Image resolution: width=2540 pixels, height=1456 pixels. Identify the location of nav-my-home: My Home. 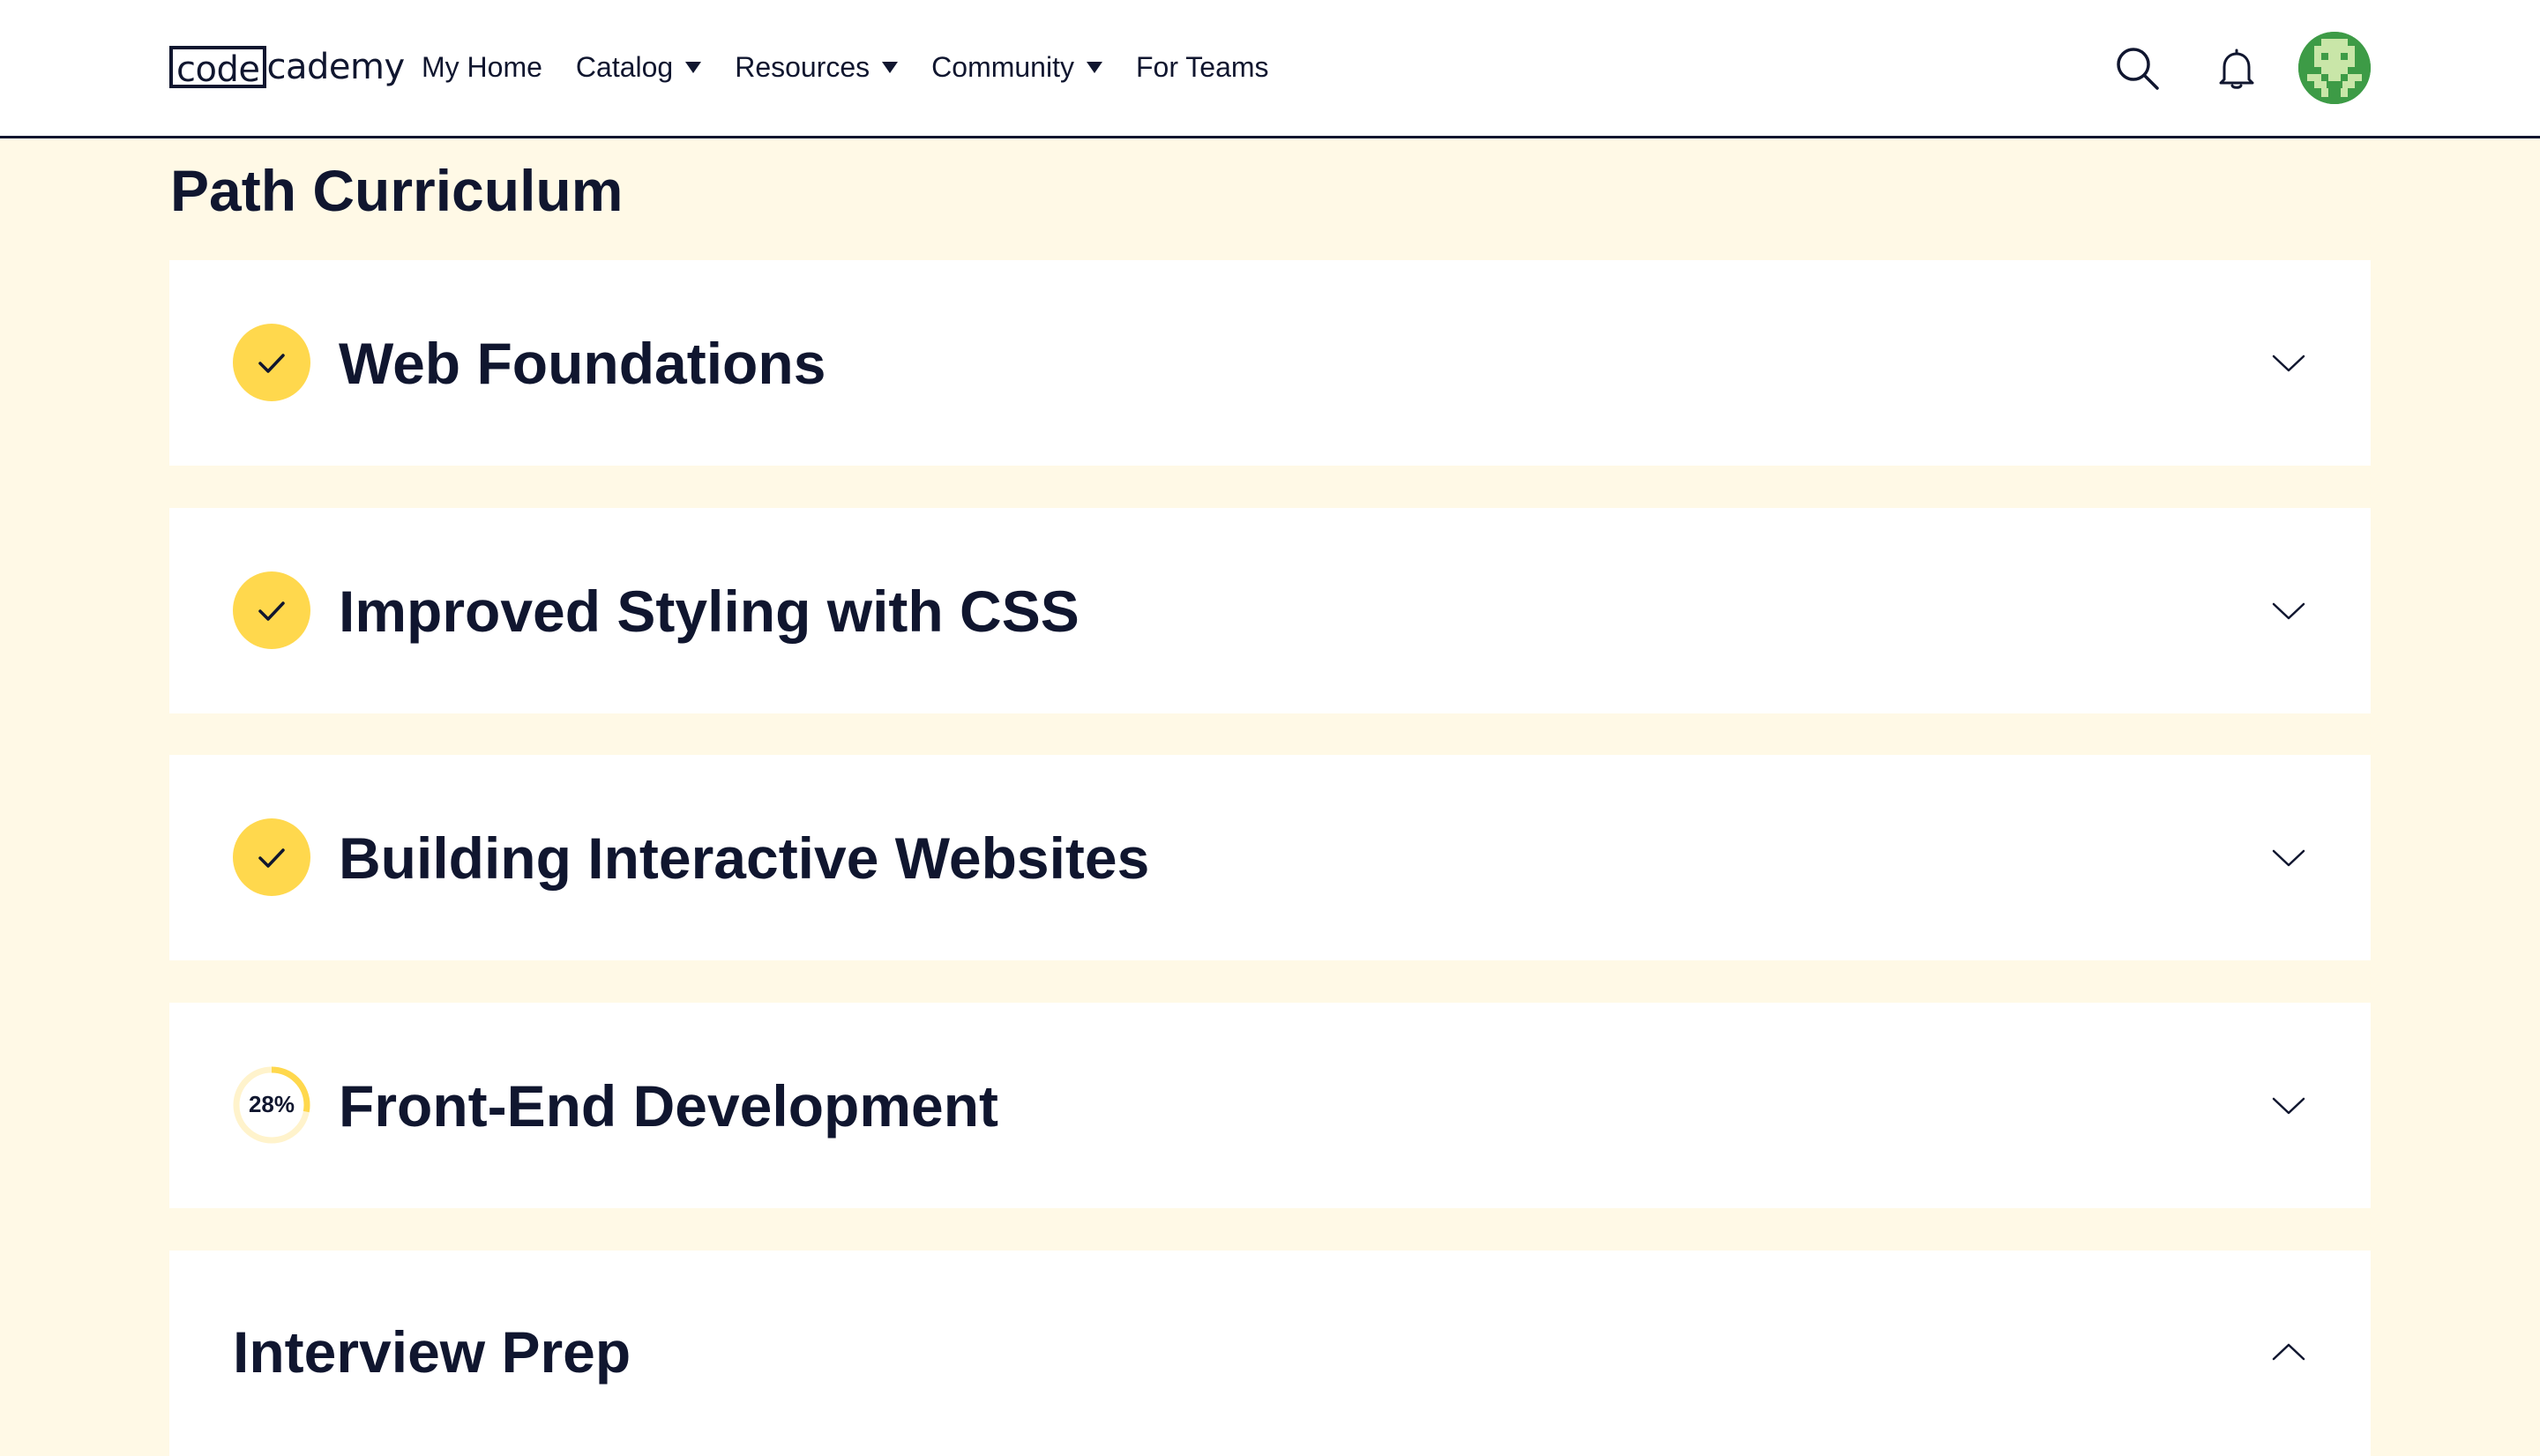
(482, 67).